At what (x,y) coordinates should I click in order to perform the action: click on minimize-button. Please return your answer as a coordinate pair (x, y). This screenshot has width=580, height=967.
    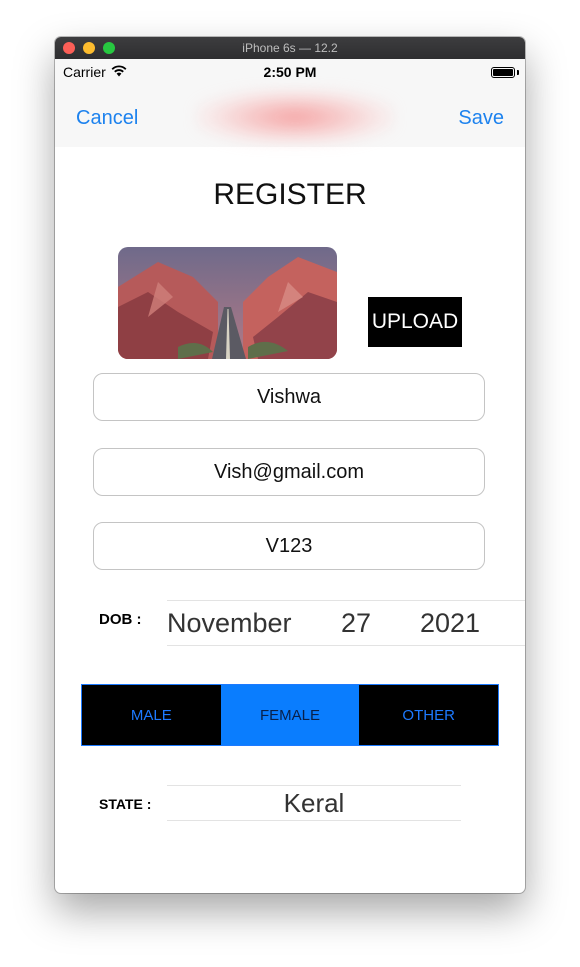
    Looking at the image, I should click on (89, 48).